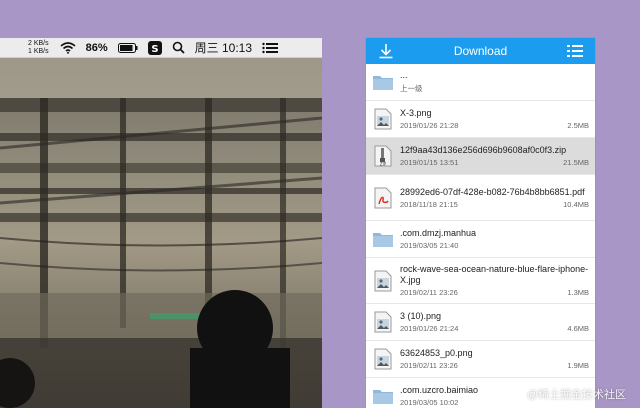 The image size is (640, 408). I want to click on file-date: 2019/03/05 21:40, so click(429, 245).